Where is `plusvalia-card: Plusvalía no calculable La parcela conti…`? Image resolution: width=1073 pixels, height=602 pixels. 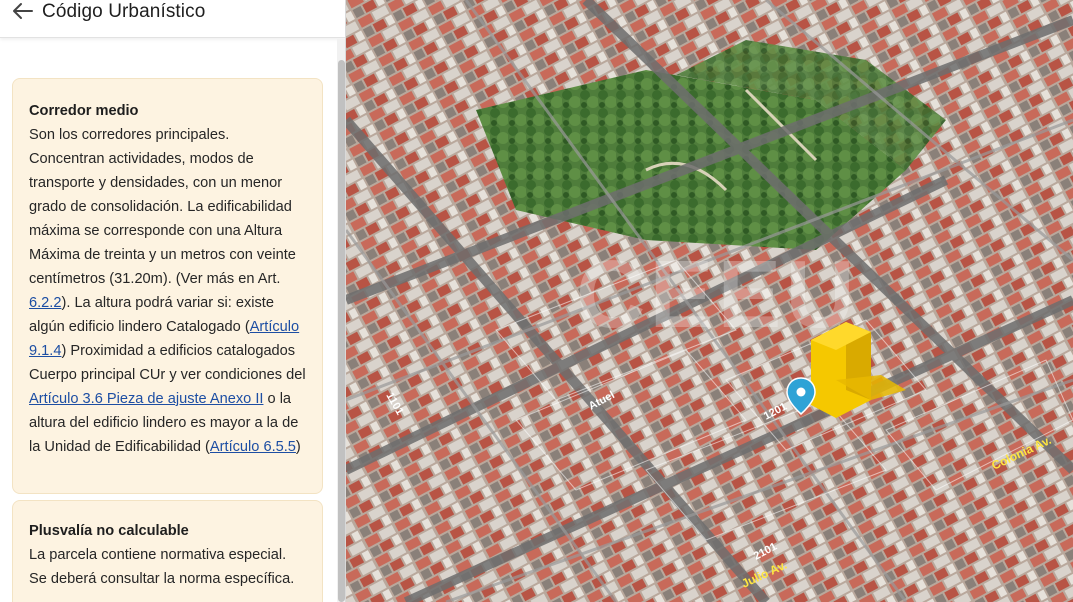
plusvalia-card: Plusvalía no calculable La parcela conti… is located at coordinates (167, 551).